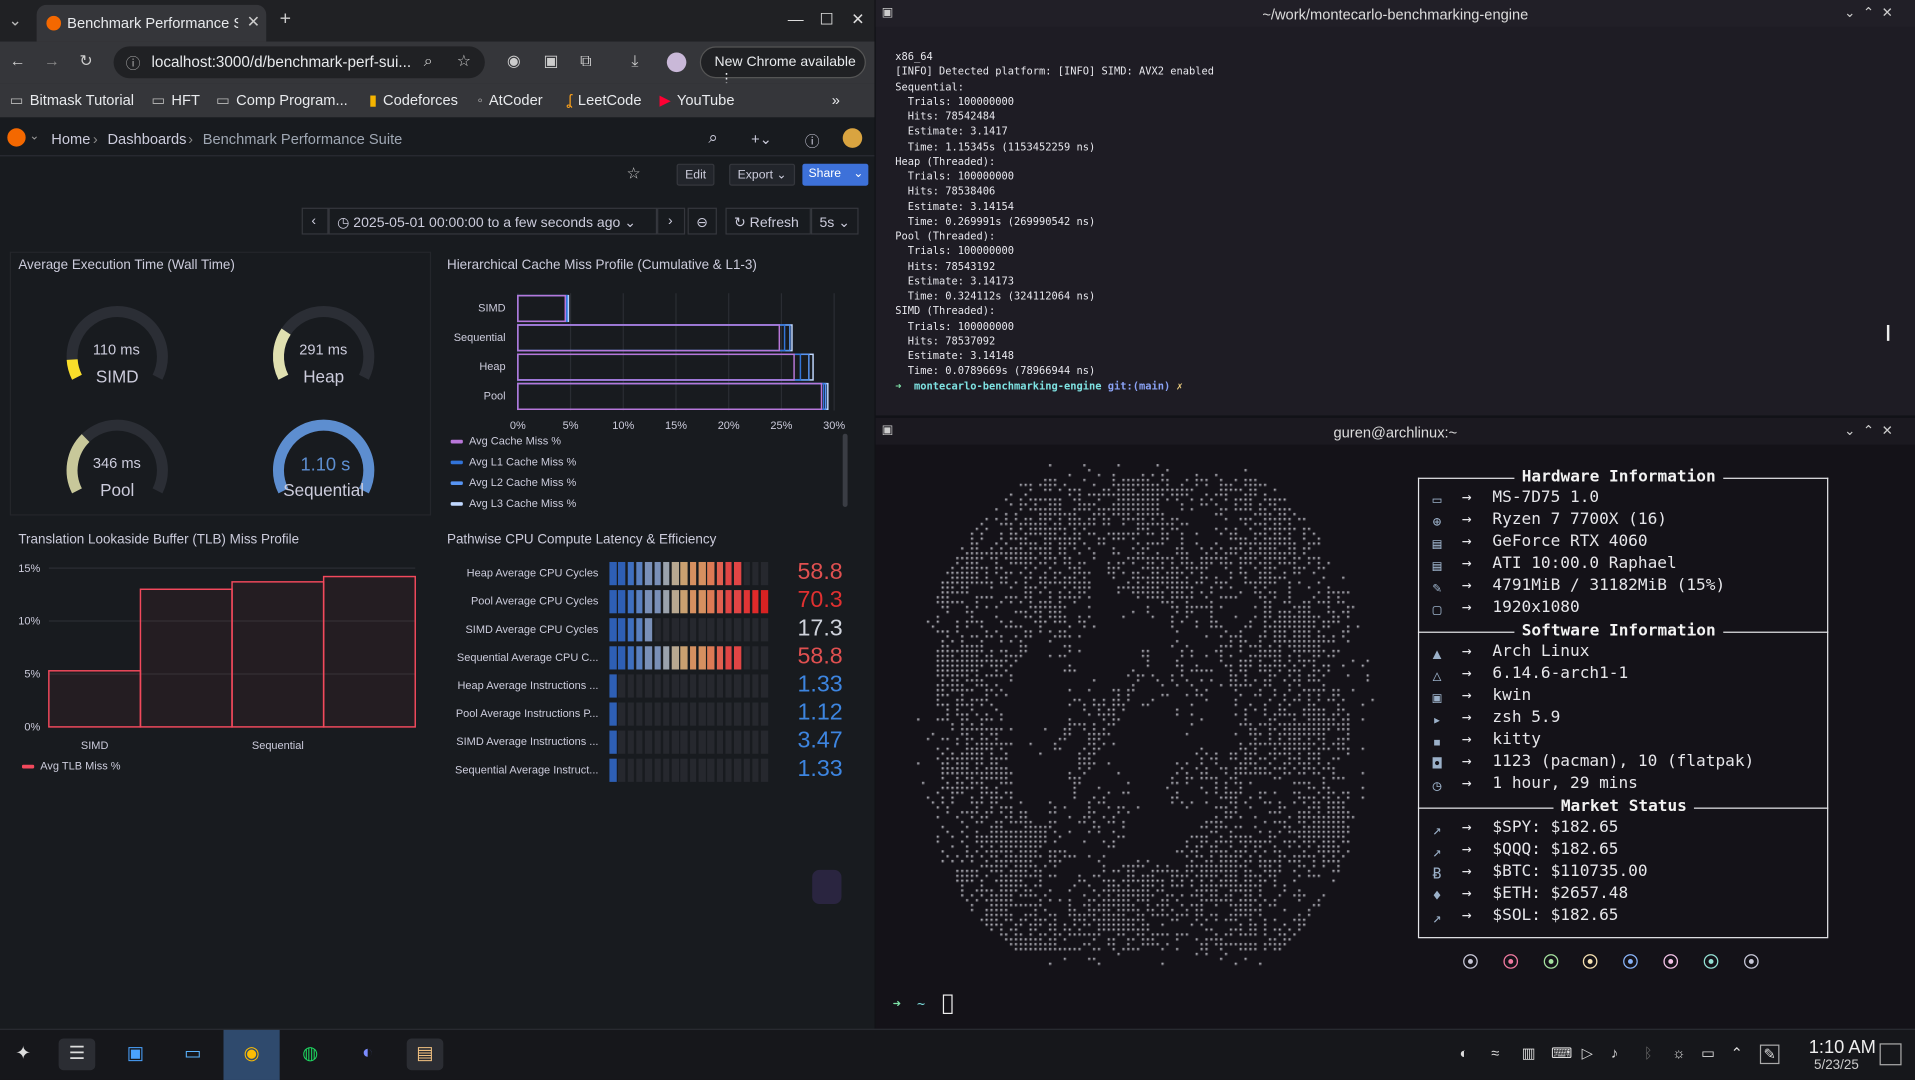 Image resolution: width=1915 pixels, height=1080 pixels. Describe the element at coordinates (425, 1054) in the screenshot. I see `kitty-taskbar-icon: ▤` at that location.